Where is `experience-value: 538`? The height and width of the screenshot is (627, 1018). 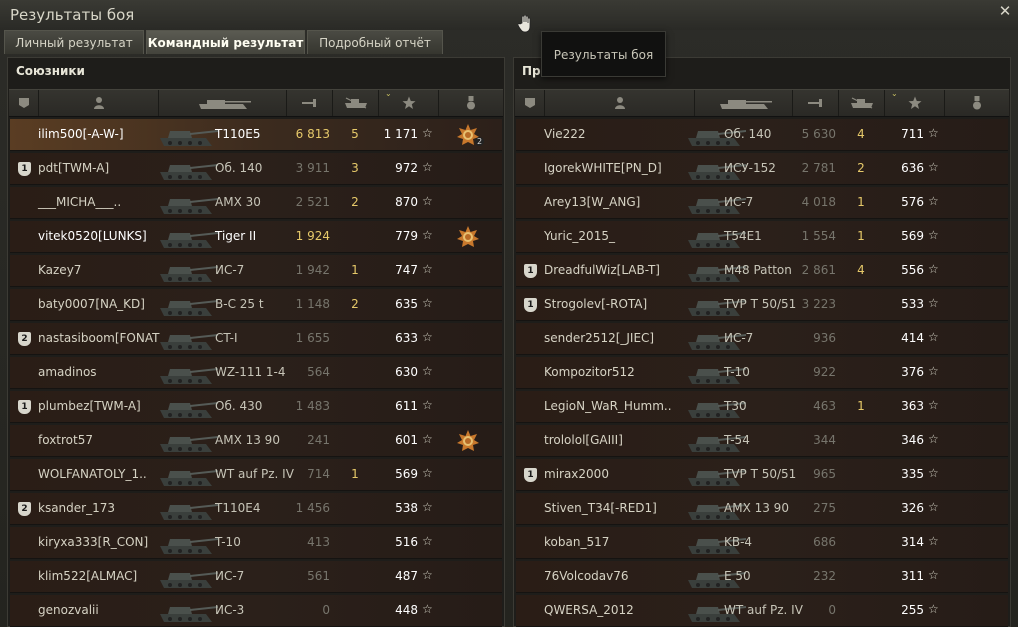 experience-value: 538 is located at coordinates (406, 508).